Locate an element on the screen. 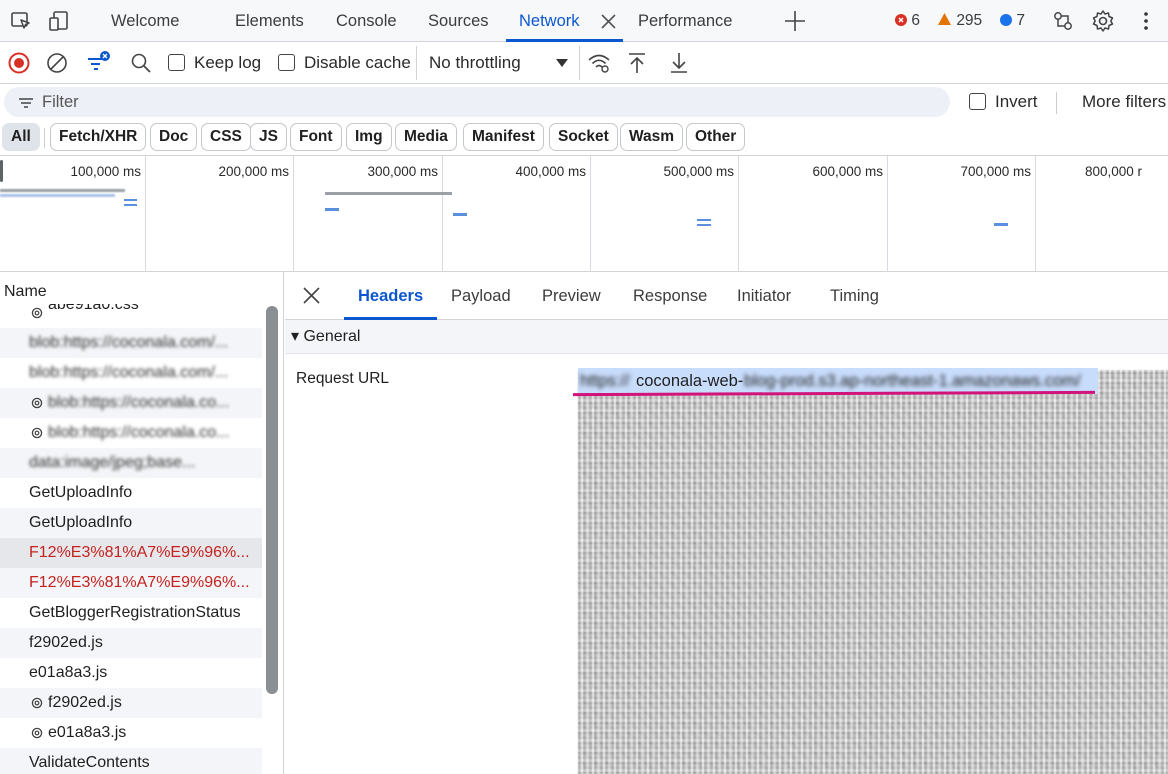 The image size is (1168, 774). message-count: 7 is located at coordinates (1012, 21).